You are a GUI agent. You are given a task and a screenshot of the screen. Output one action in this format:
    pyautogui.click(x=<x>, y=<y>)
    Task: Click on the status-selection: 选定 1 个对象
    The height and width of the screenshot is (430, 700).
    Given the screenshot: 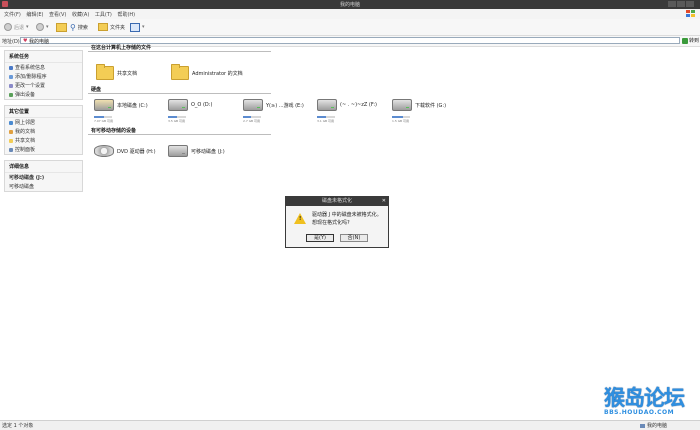 What is the action you would take?
    pyautogui.click(x=18, y=426)
    